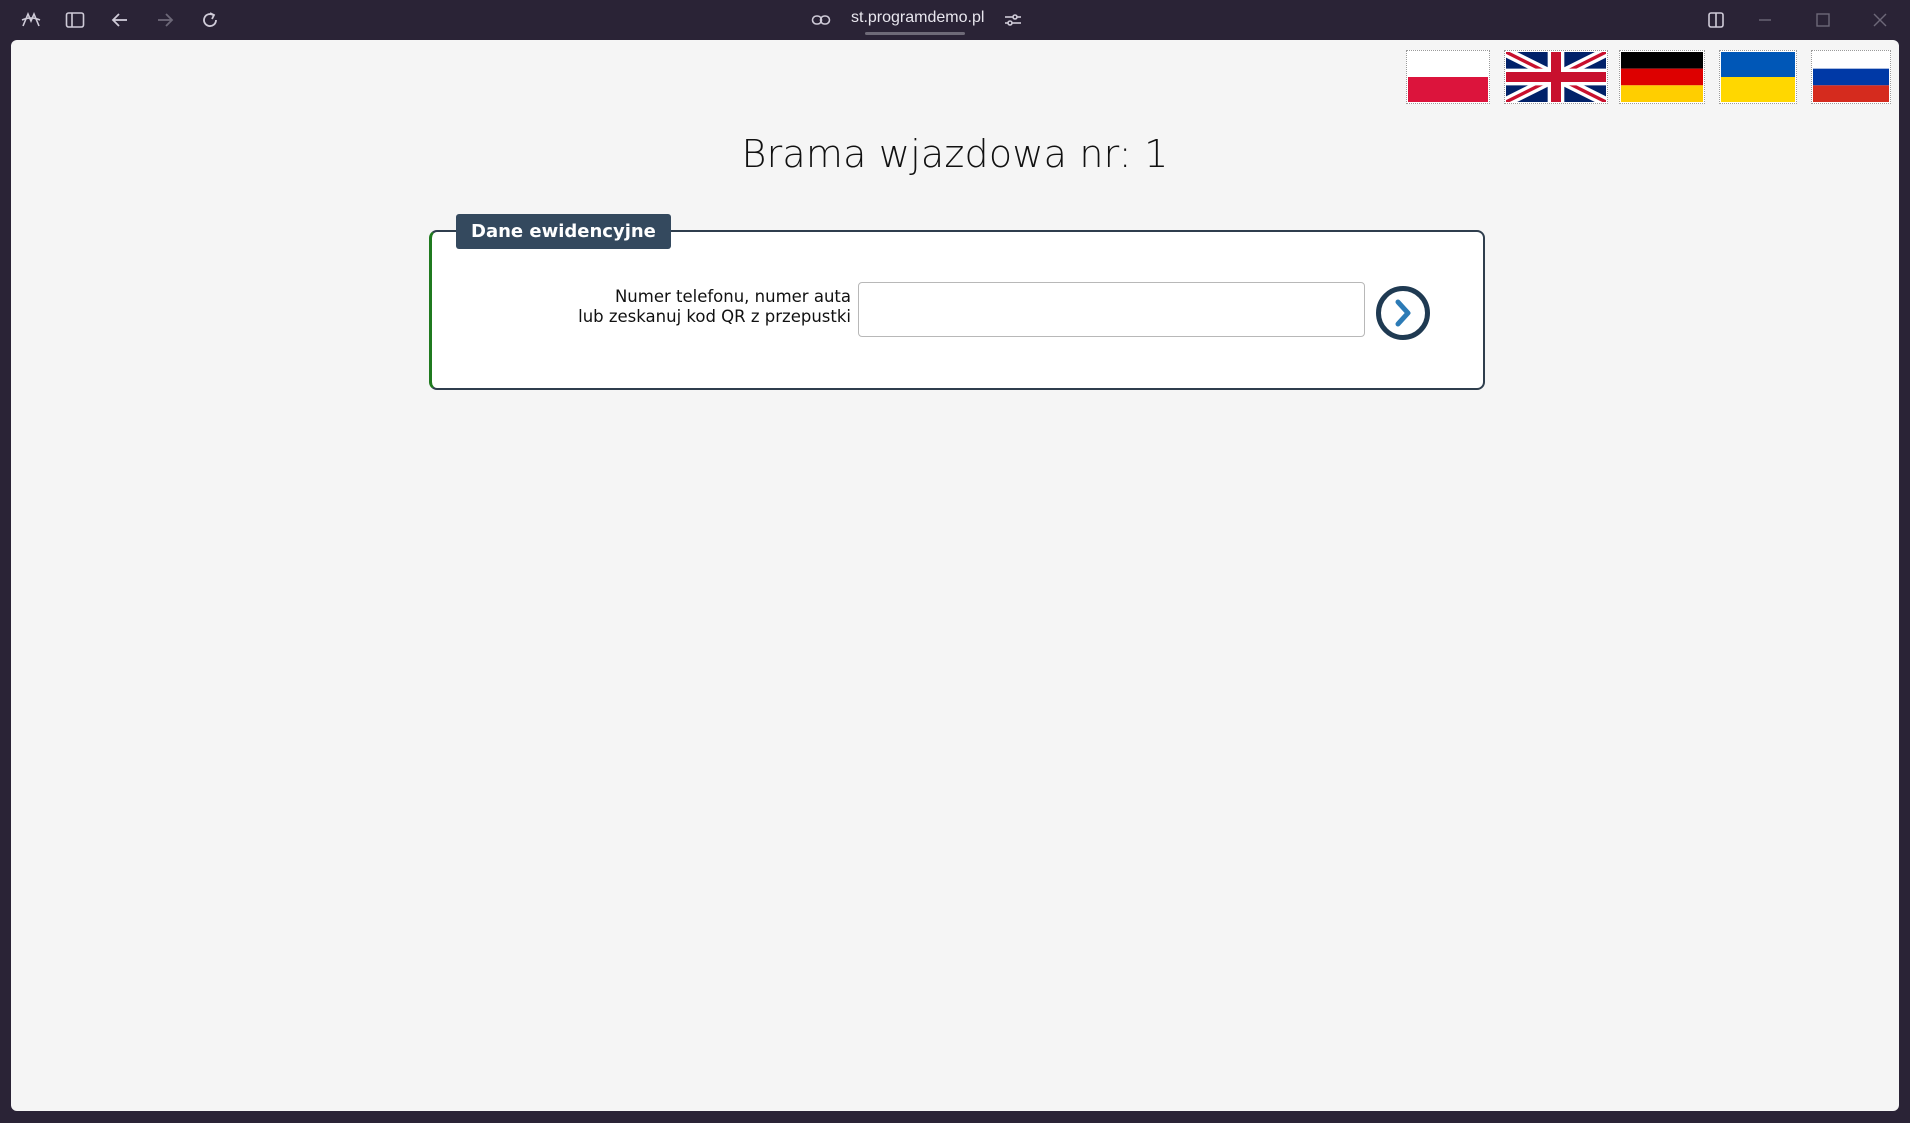  I want to click on flag-poland-icon, so click(1448, 77).